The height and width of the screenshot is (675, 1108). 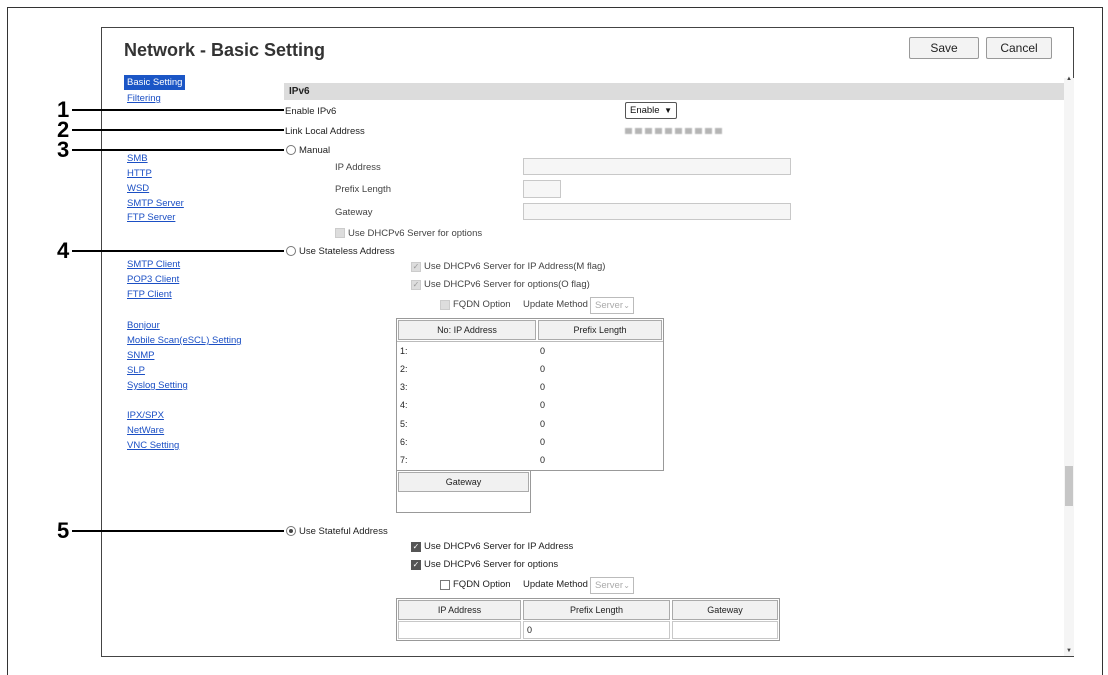 What do you see at coordinates (151, 217) in the screenshot?
I see `sidebar-item-ftp-server: FTP Server` at bounding box center [151, 217].